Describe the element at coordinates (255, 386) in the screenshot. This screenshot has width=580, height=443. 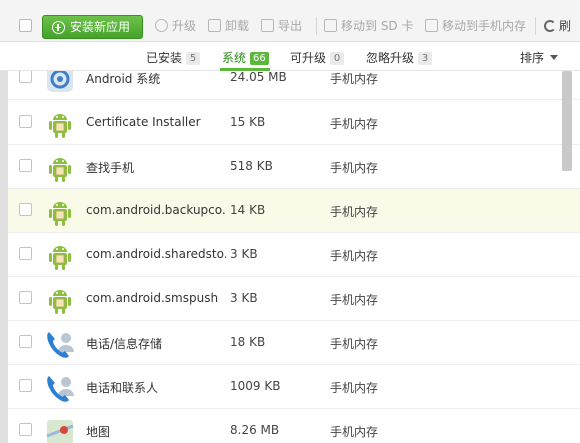
I see `app-size: 1009 KB` at that location.